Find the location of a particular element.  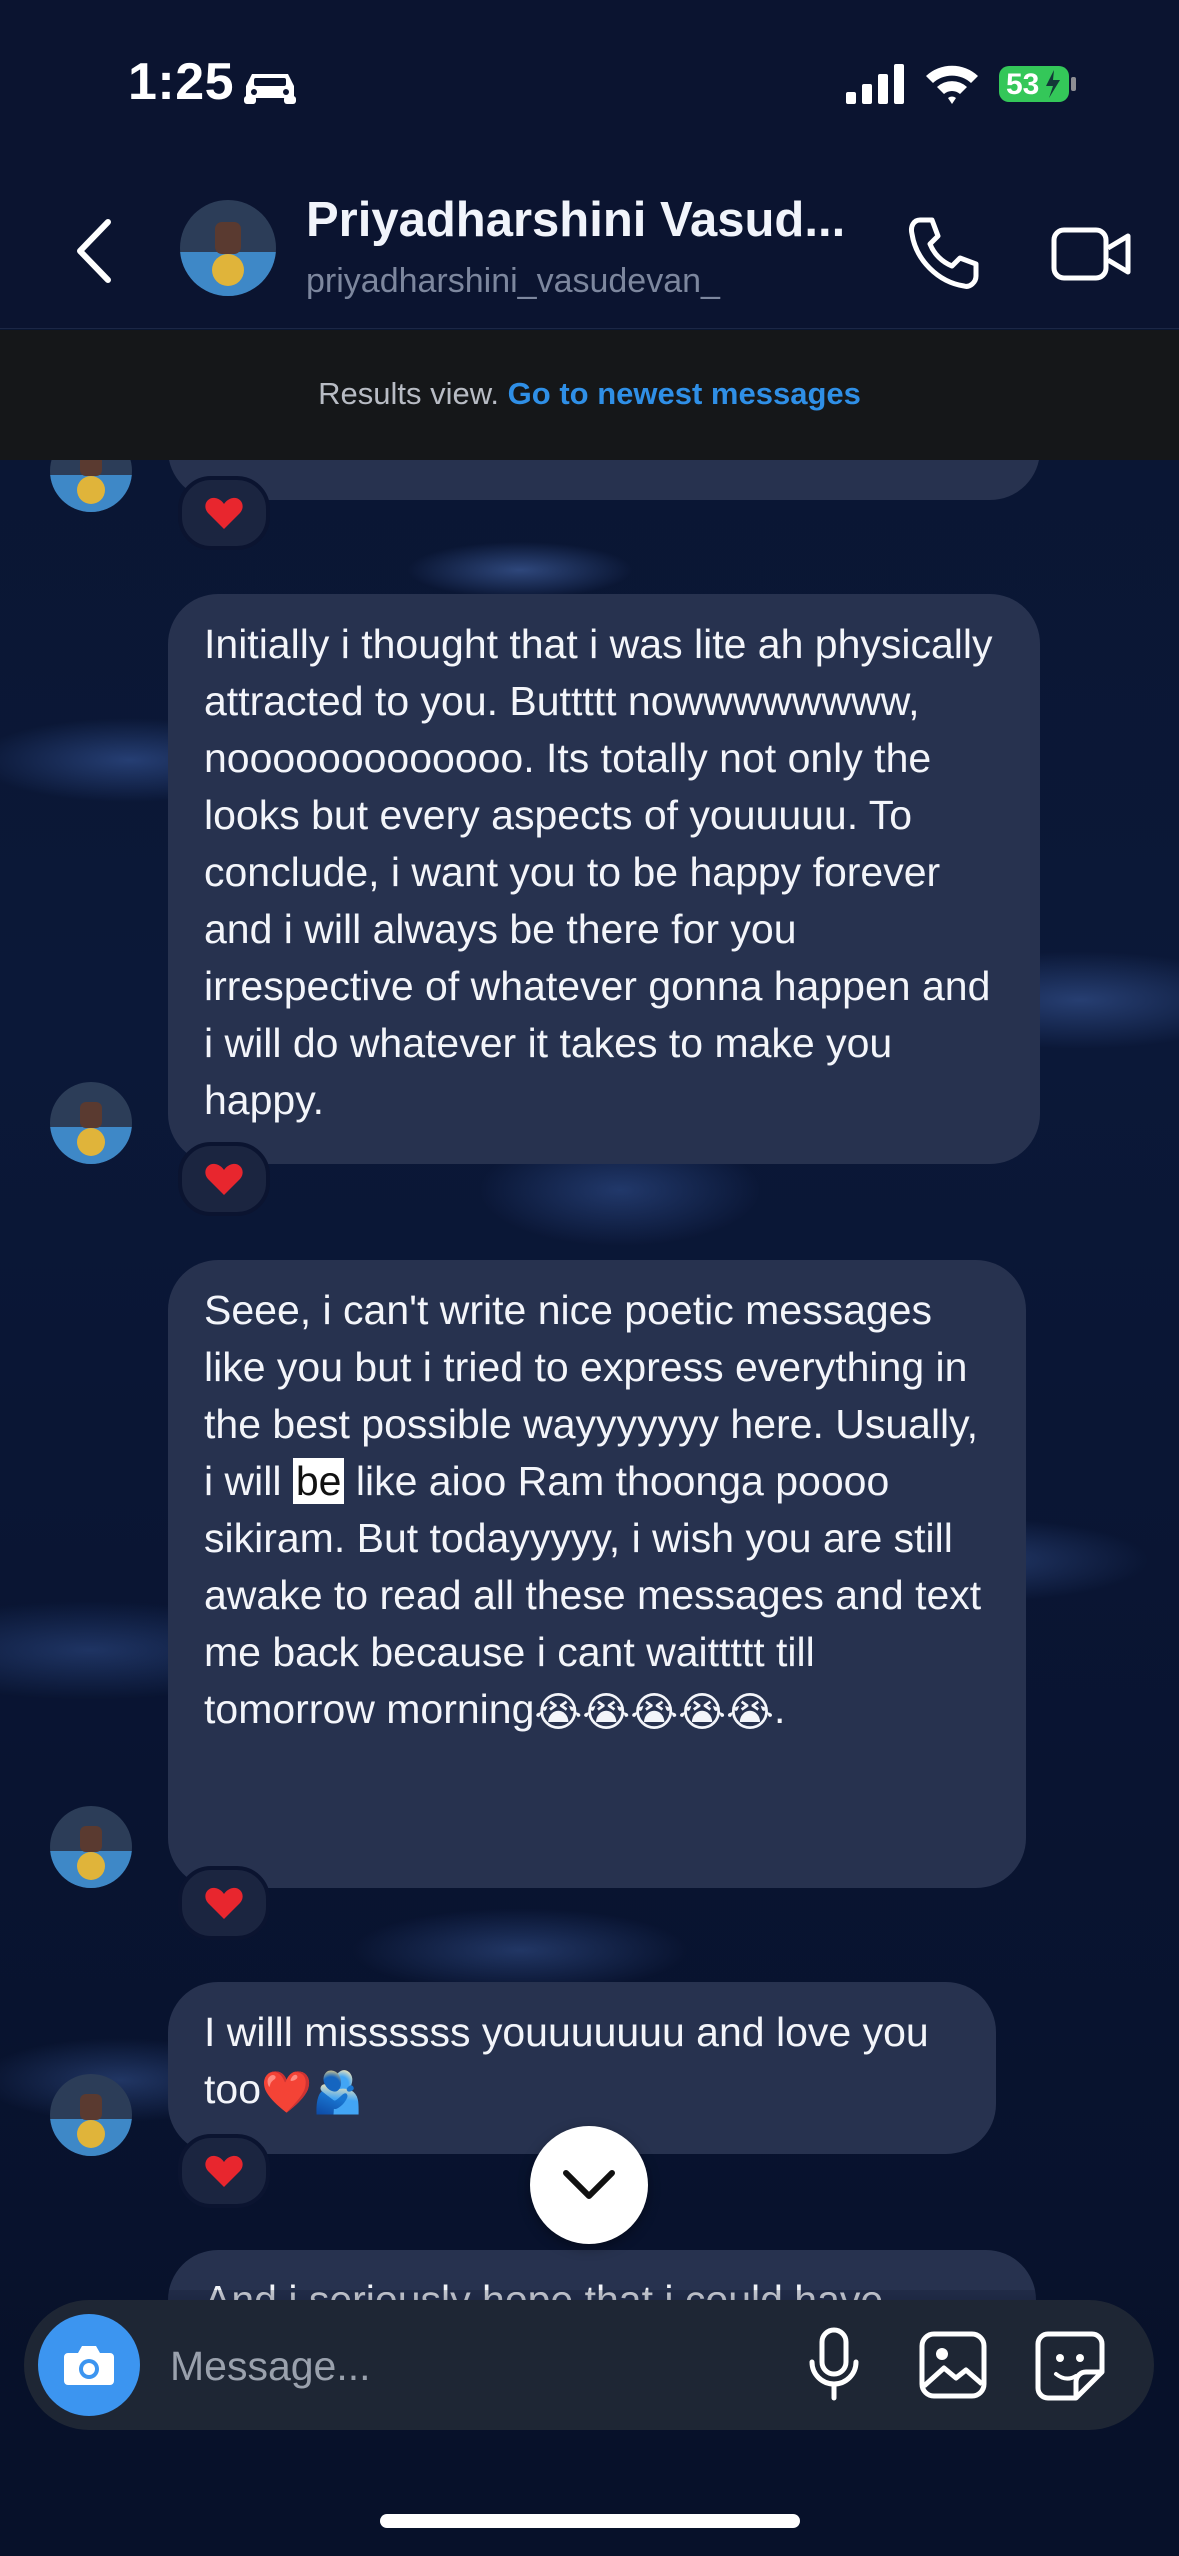

message-input is located at coordinates (480, 2366).